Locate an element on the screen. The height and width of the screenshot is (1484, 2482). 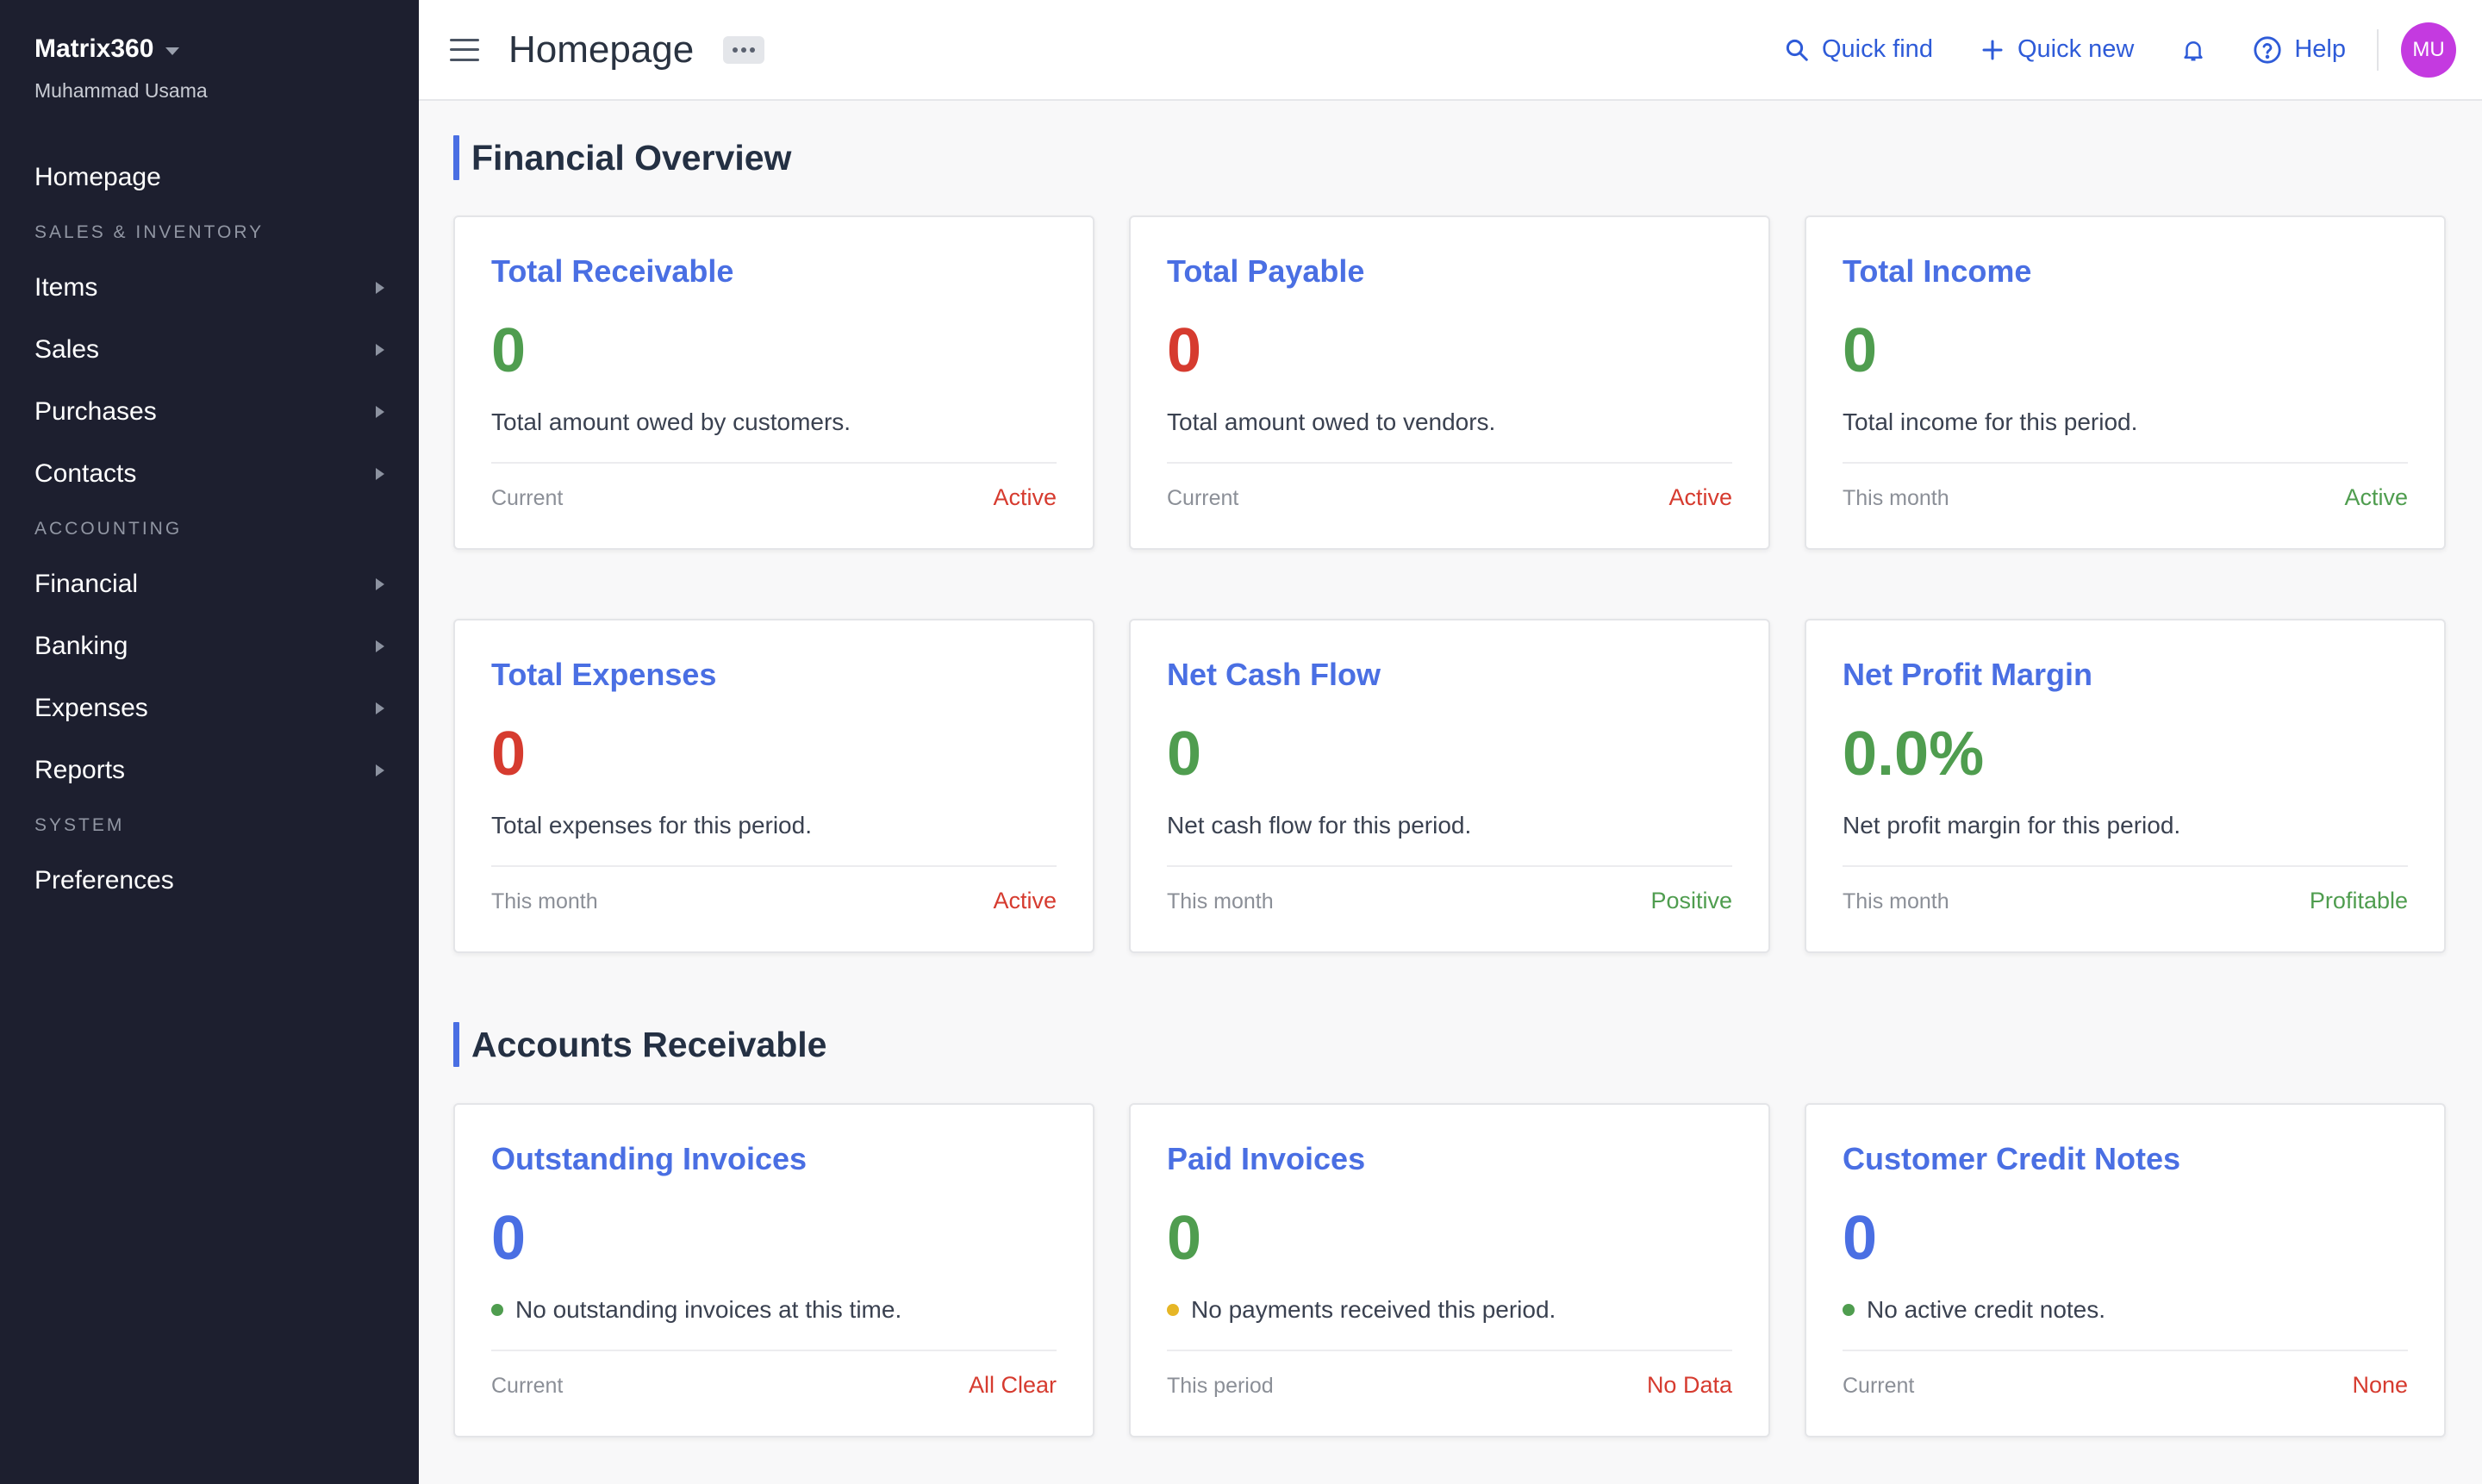
quick-new-button: Quick new is located at coordinates (2057, 49).